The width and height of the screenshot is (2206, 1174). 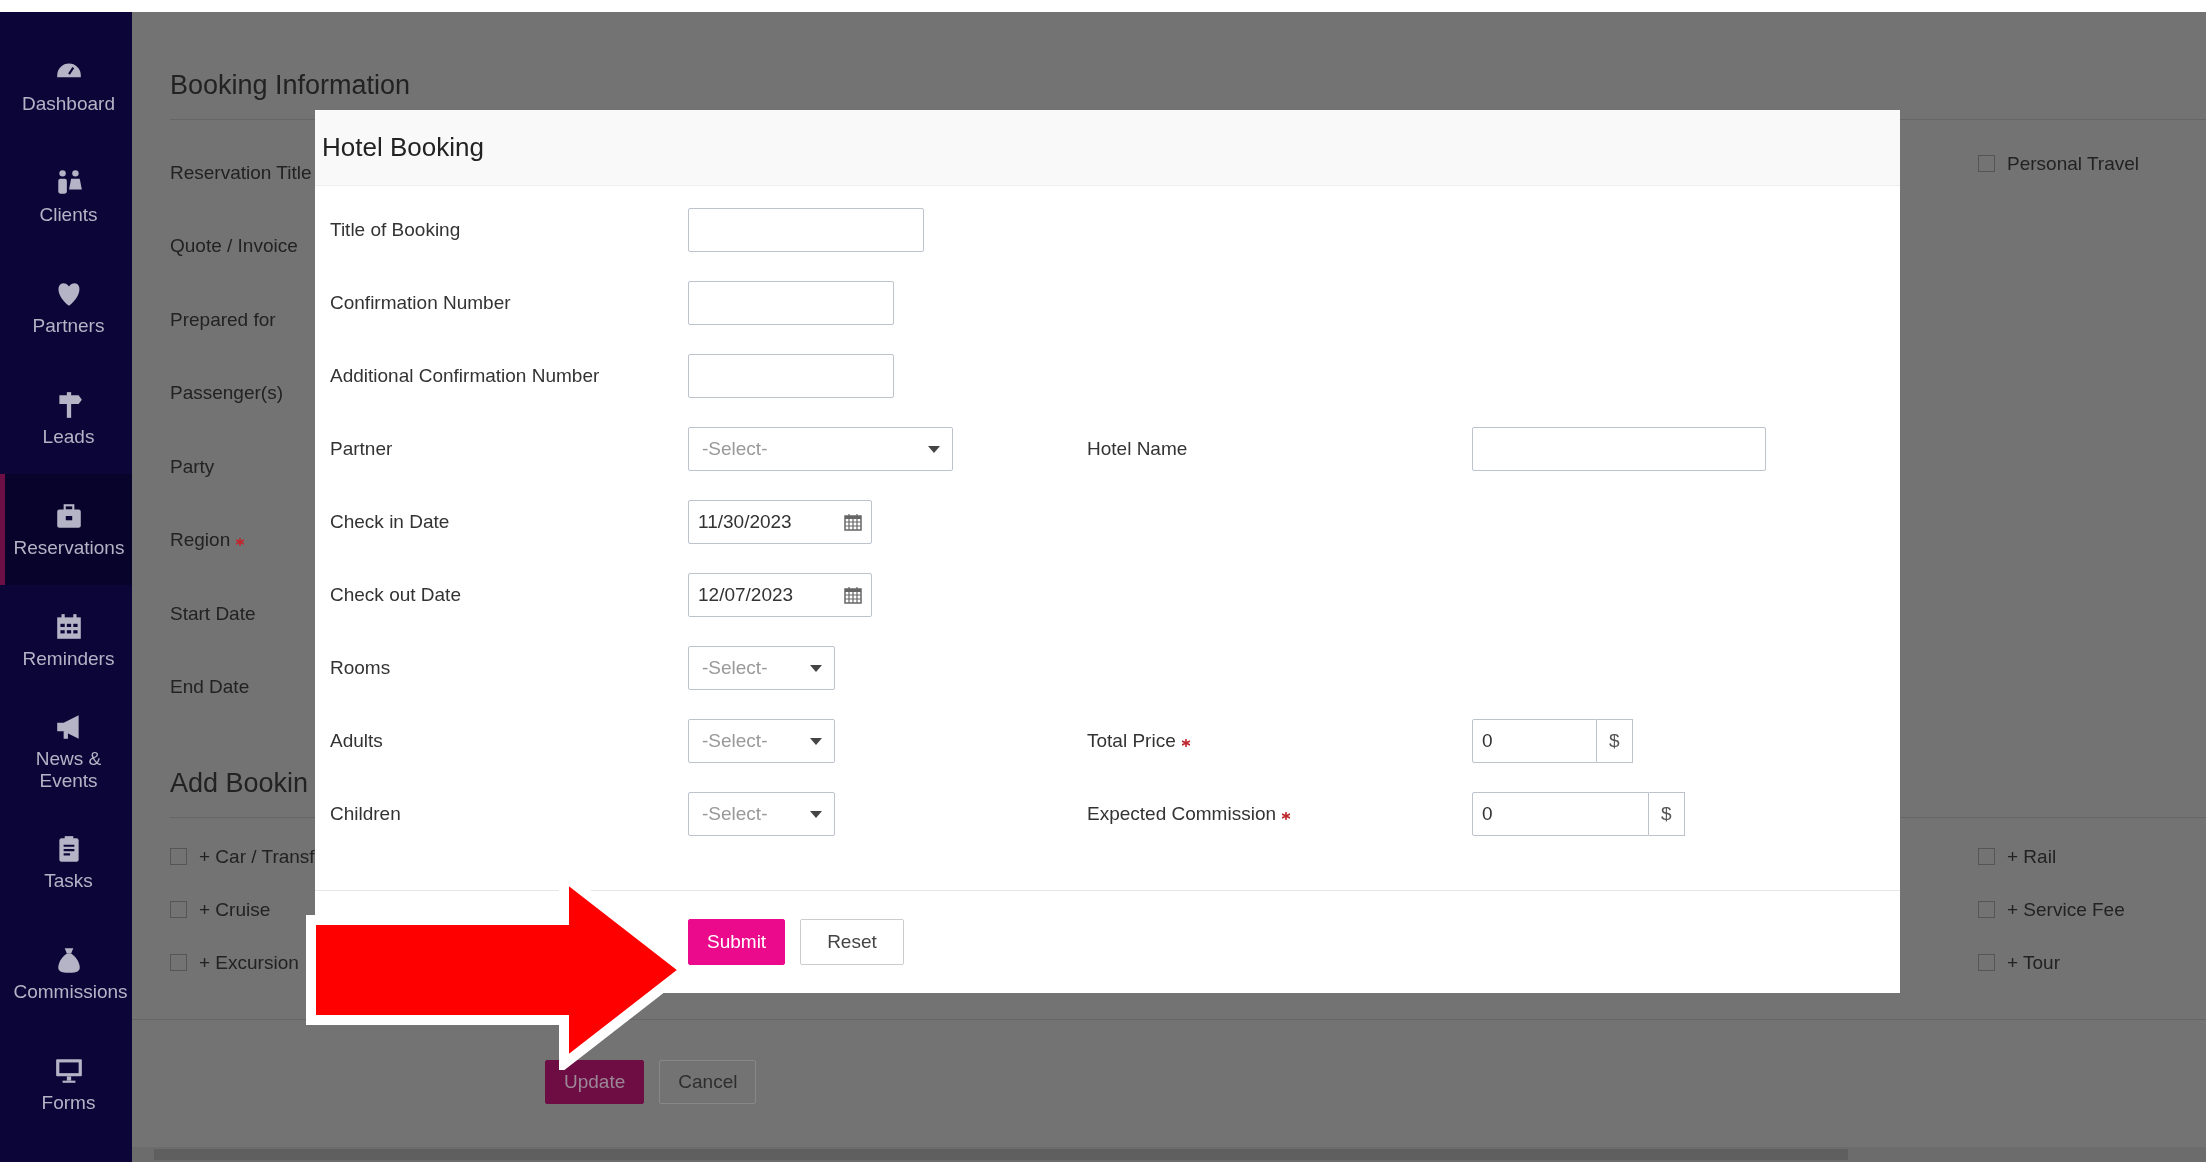 What do you see at coordinates (66, 196) in the screenshot?
I see `sidebar-item: Clients` at bounding box center [66, 196].